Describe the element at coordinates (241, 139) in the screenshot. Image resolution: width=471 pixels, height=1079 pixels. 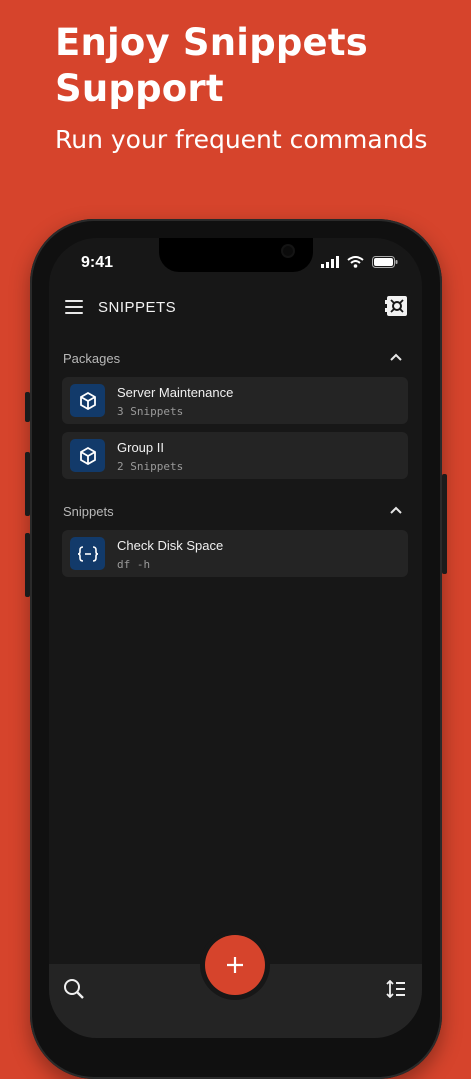
I see `promo-subtitle: Run your frequent commands` at that location.